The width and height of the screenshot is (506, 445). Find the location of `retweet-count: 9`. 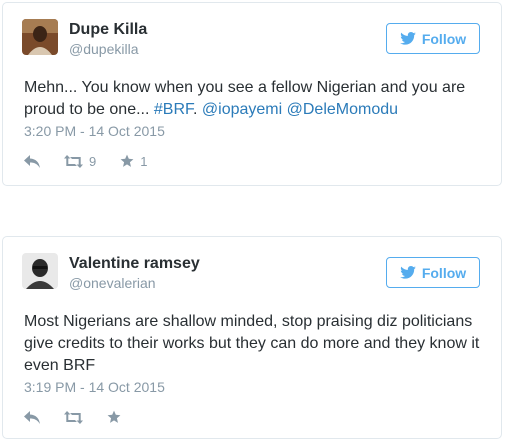

retweet-count: 9 is located at coordinates (93, 161).